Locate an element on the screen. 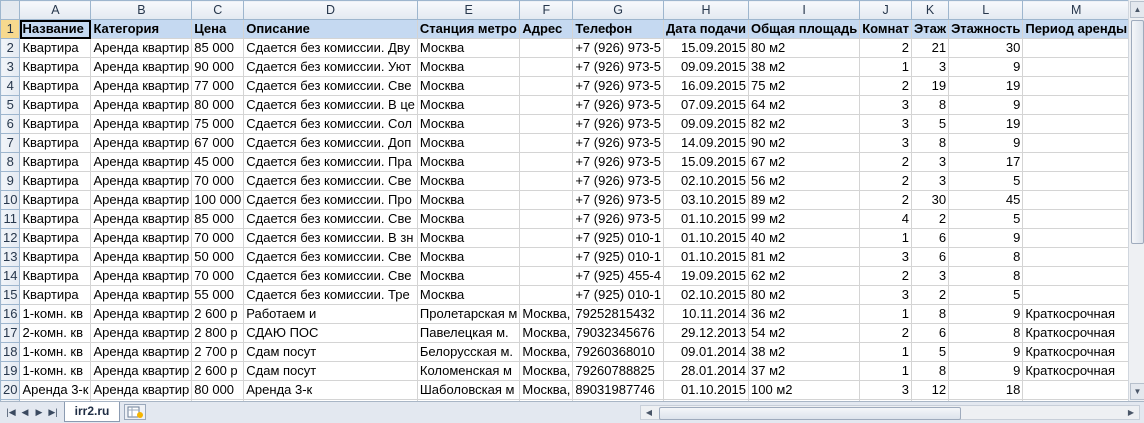 This screenshot has height=423, width=1144. row-header: 17 is located at coordinates (10, 333).